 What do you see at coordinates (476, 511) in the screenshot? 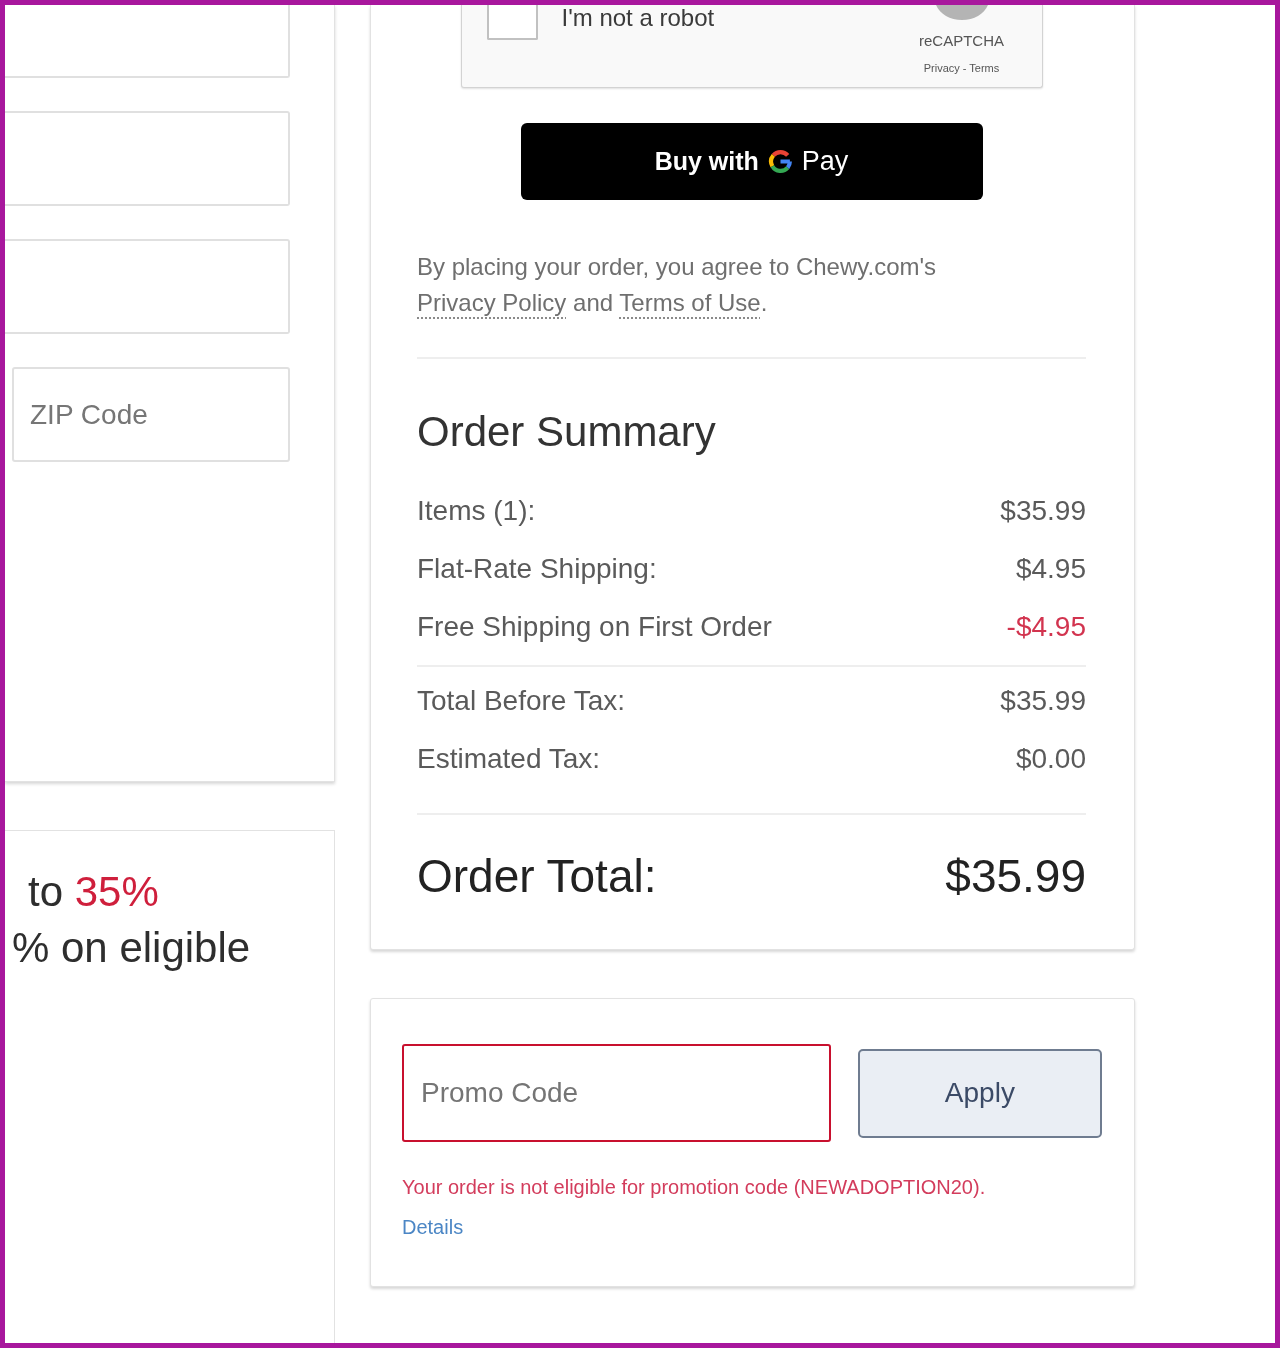
I see `summary-label: Items (1):` at bounding box center [476, 511].